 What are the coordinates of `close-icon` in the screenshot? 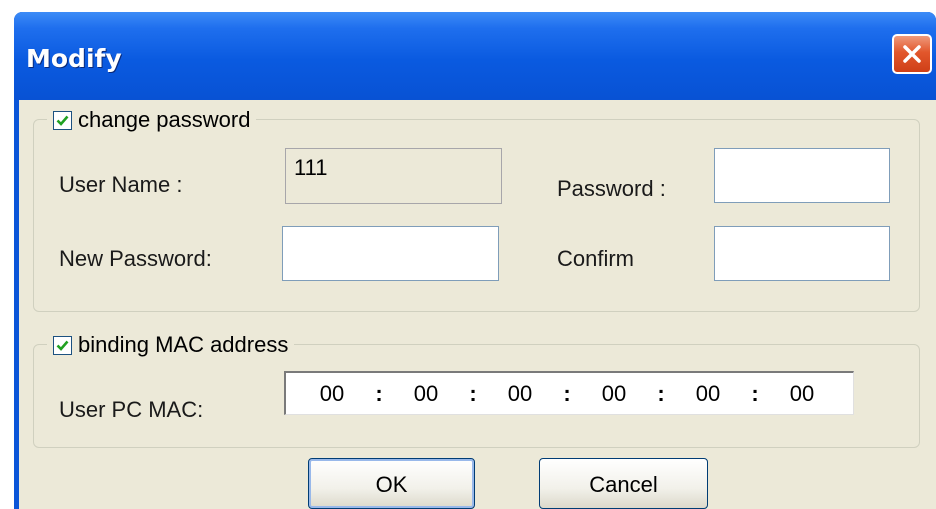 It's located at (912, 54).